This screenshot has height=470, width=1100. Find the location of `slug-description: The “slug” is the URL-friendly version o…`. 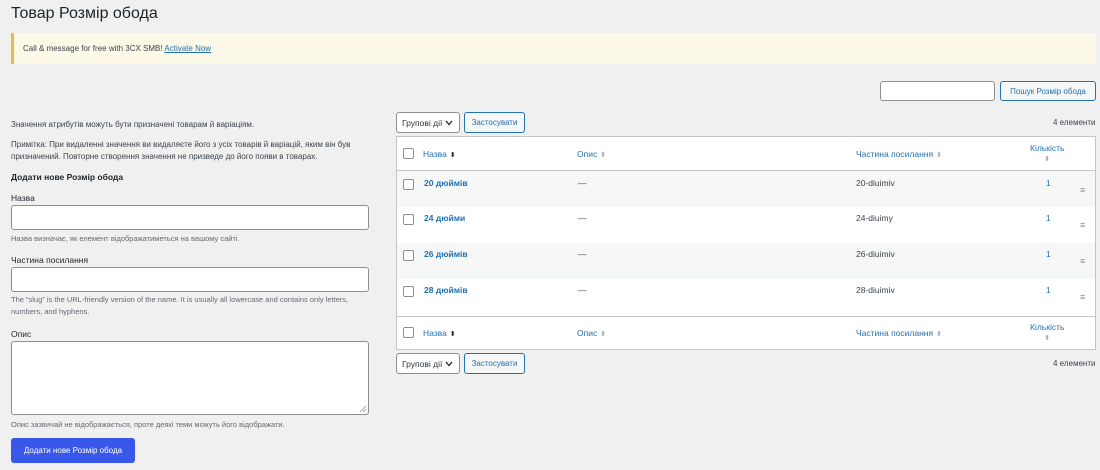

slug-description: The “slug” is the URL-friendly version o… is located at coordinates (180, 305).